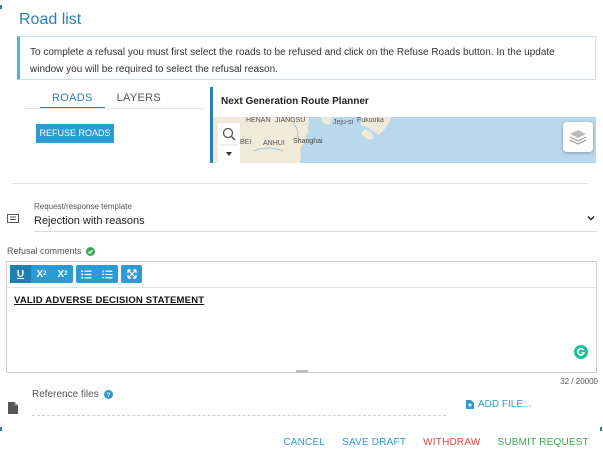 Image resolution: width=603 pixels, height=463 pixels. I want to click on layers-icon, so click(578, 137).